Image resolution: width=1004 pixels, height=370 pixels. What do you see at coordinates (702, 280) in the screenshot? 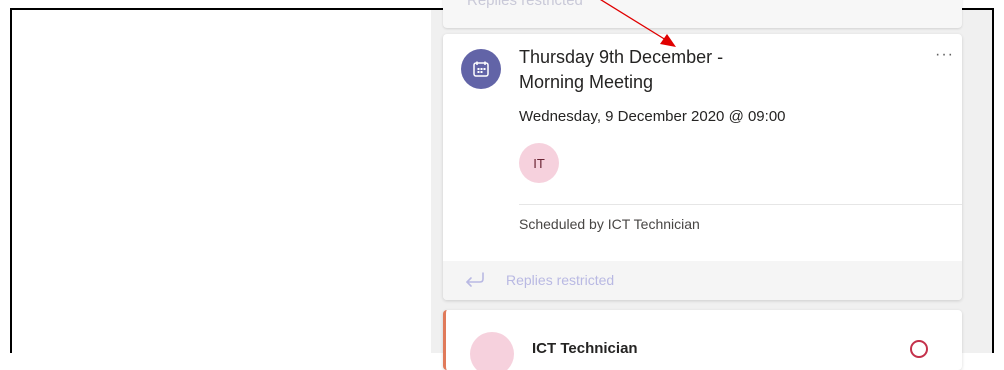
I see `replies-bar: Replies restricted` at bounding box center [702, 280].